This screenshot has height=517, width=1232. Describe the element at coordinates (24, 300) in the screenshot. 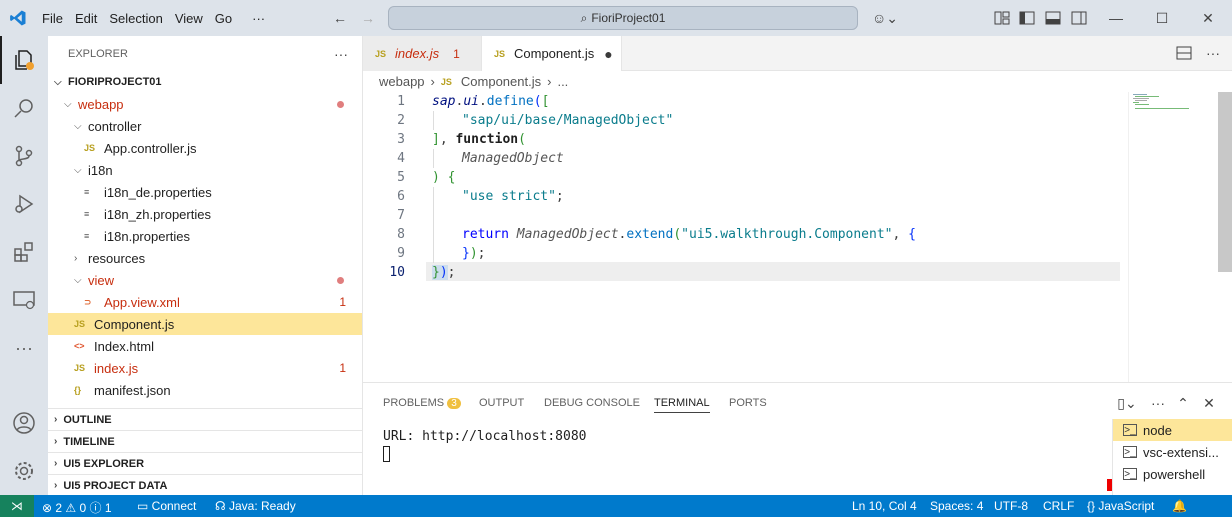

I see `remote-explorer-icon` at that location.